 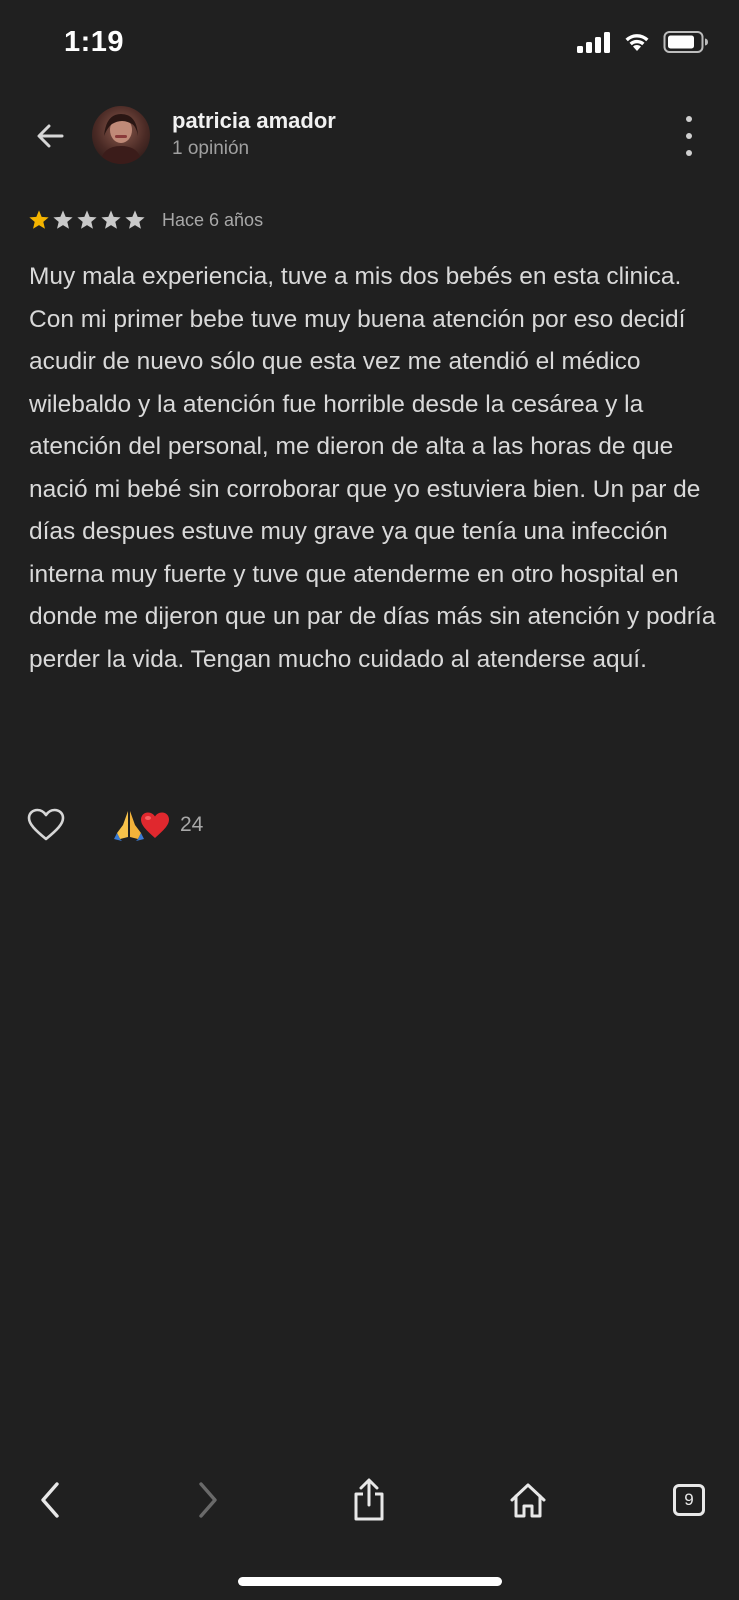 What do you see at coordinates (211, 148) in the screenshot?
I see `author-review-count: 1 opinión` at bounding box center [211, 148].